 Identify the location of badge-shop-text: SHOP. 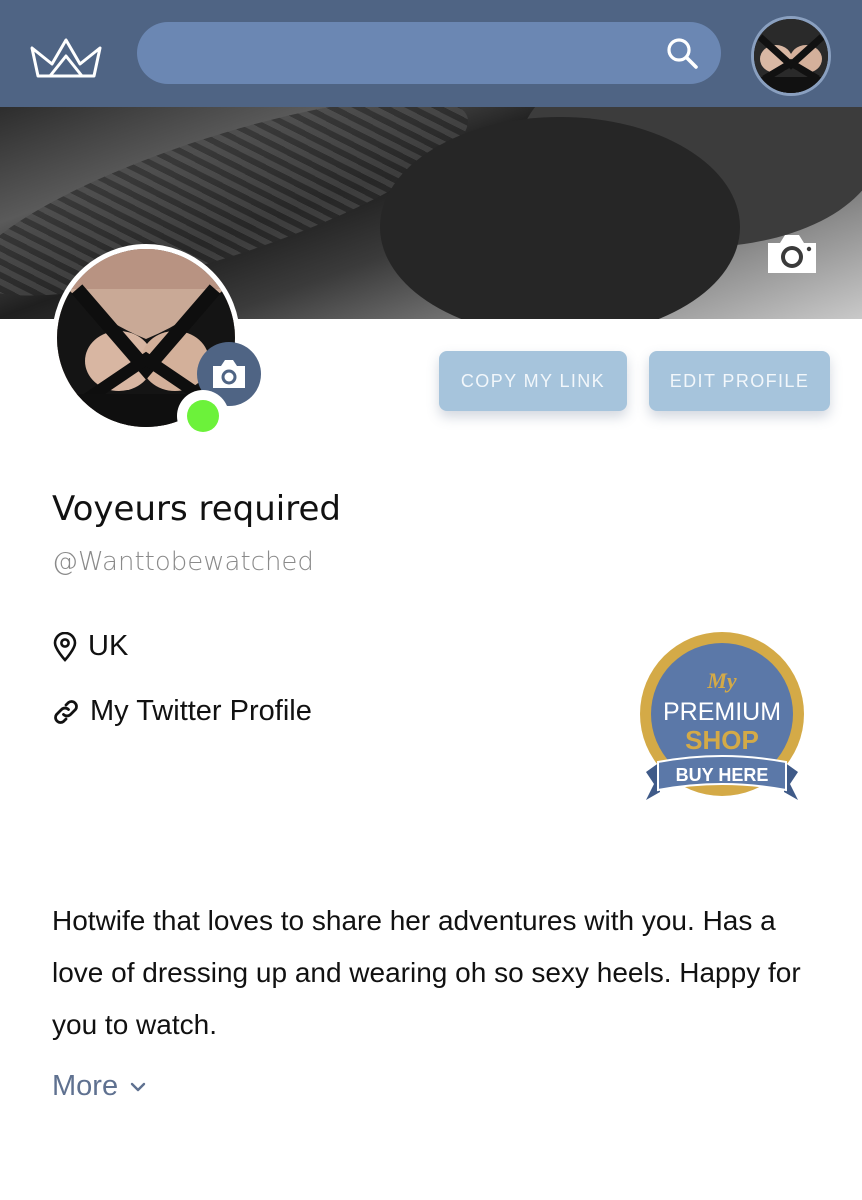
(722, 740).